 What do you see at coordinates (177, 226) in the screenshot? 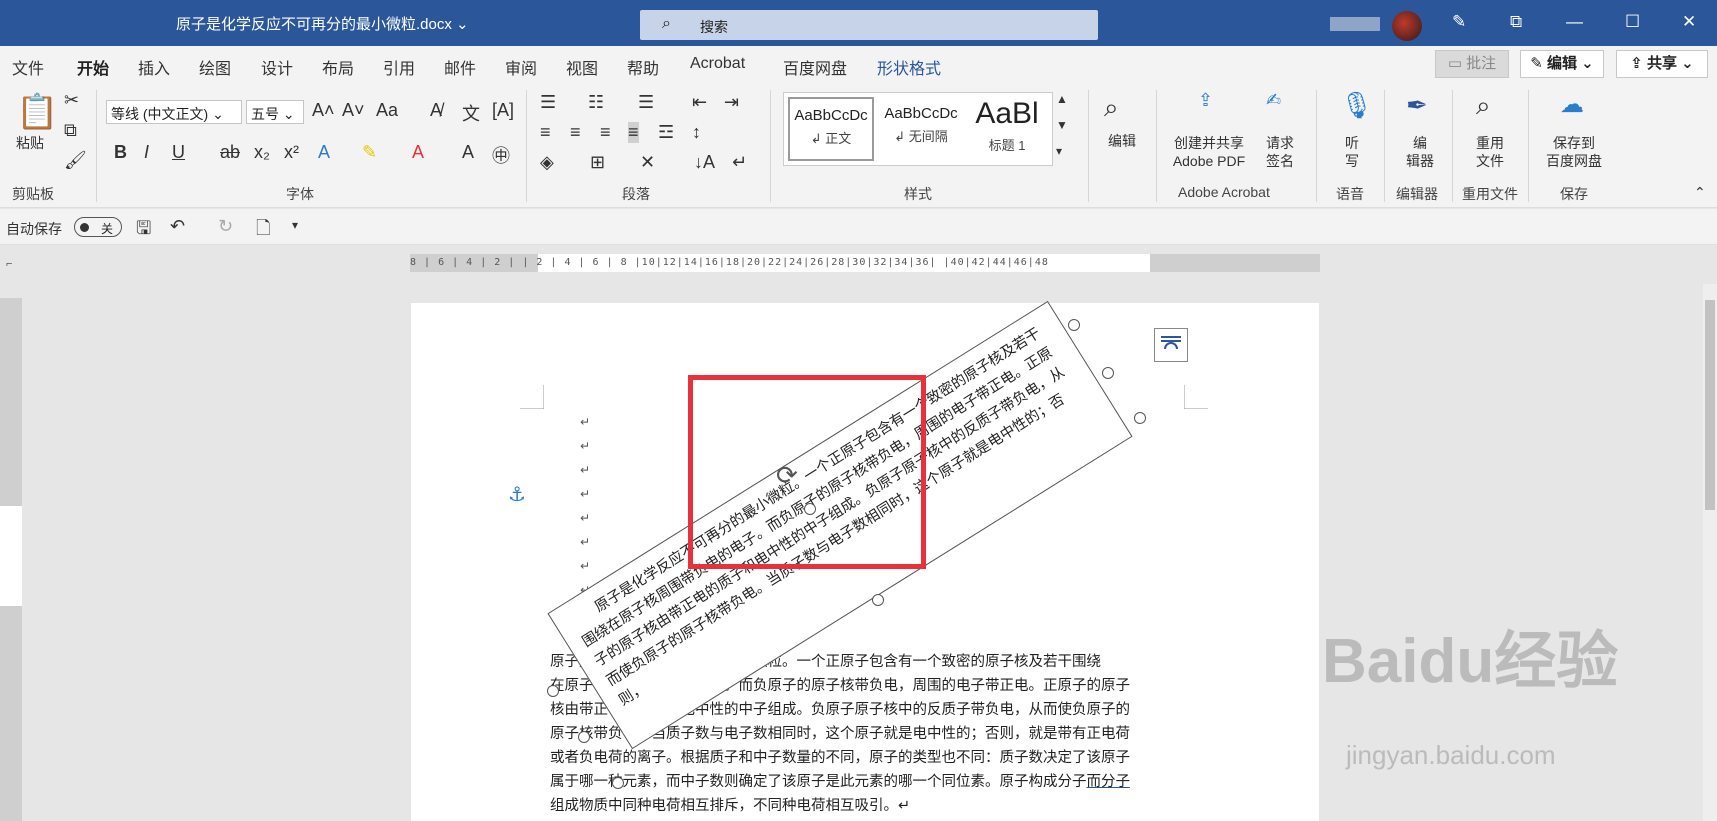
I see `undo-icon: ↶` at bounding box center [177, 226].